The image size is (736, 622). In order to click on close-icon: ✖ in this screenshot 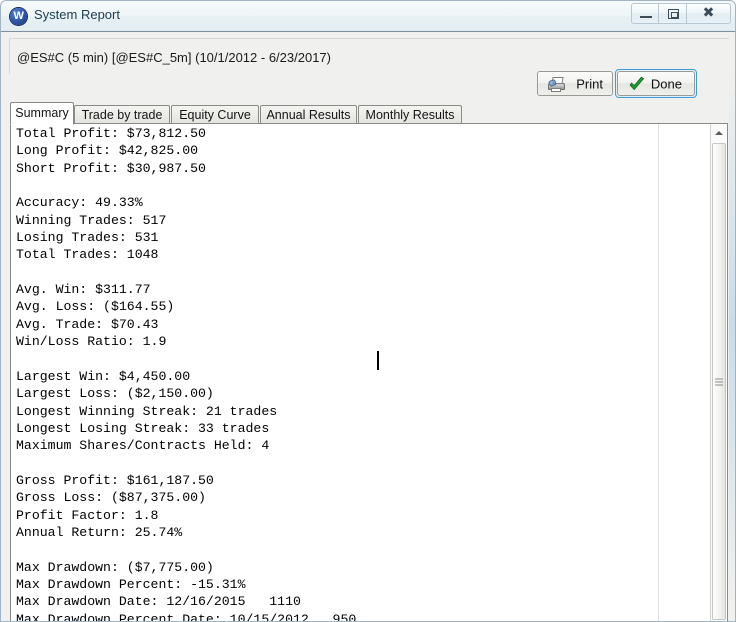, I will do `click(708, 13)`.